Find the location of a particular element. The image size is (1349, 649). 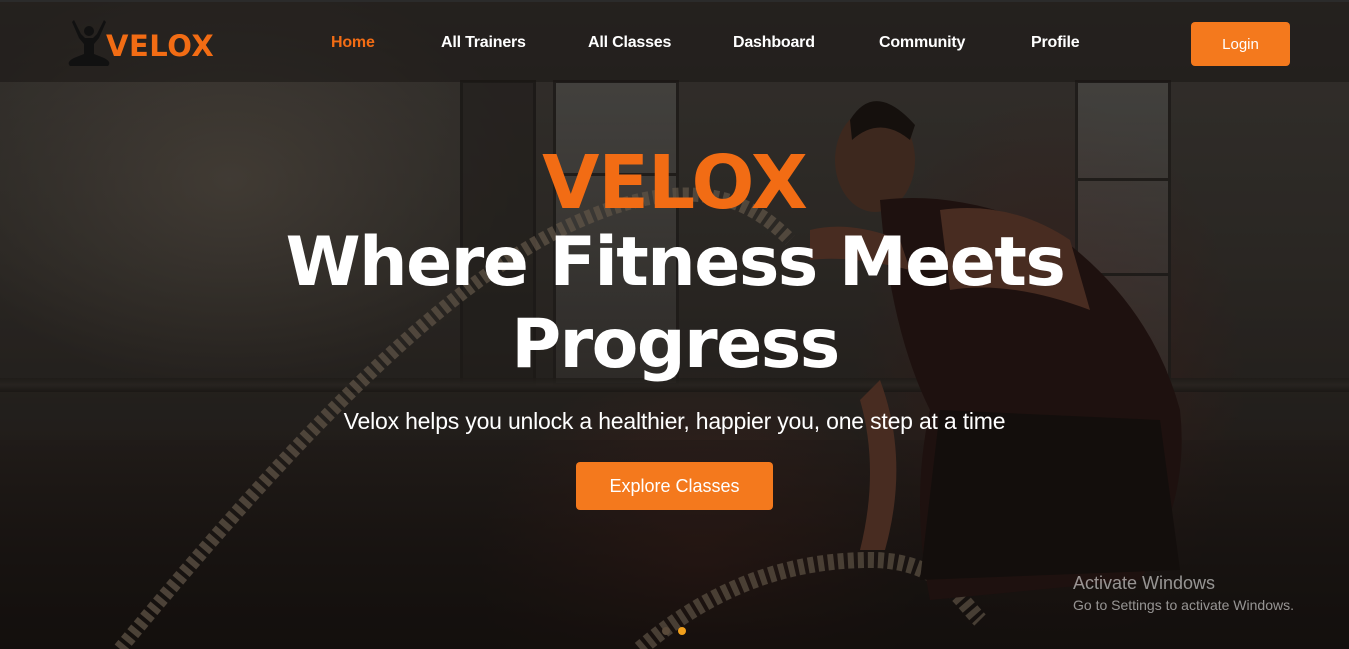

hero-brand-title: VELOX is located at coordinates (675, 183).